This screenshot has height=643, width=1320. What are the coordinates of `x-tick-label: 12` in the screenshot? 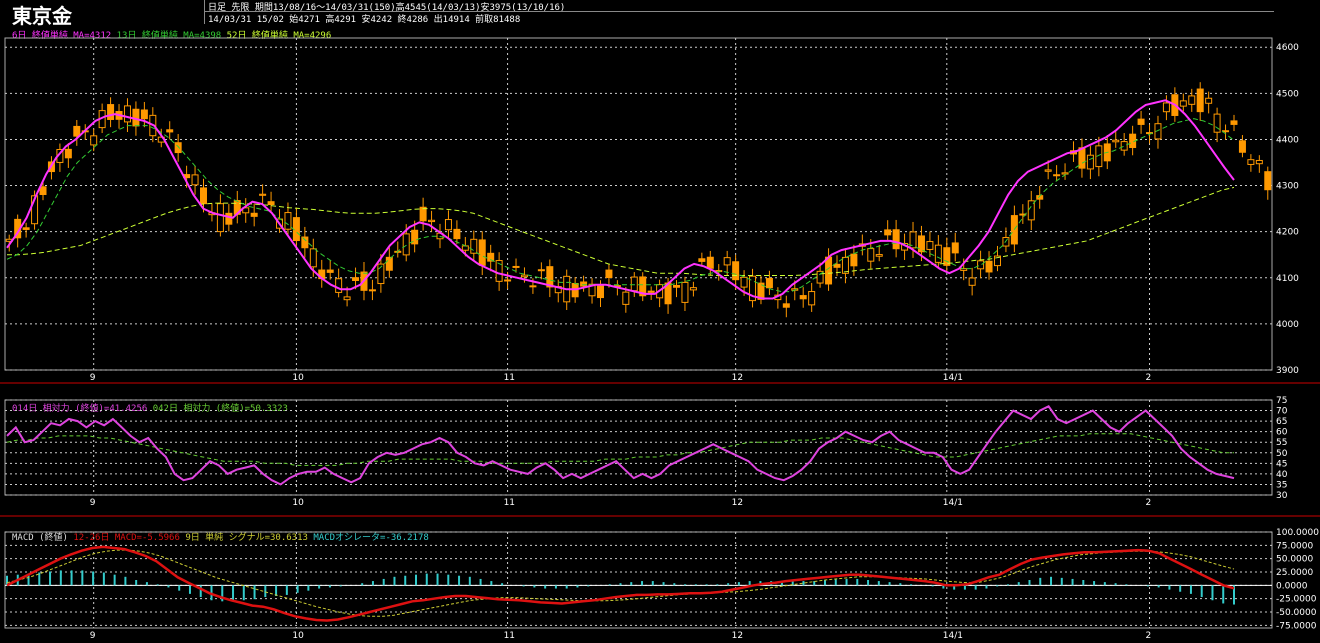 It's located at (737, 503).